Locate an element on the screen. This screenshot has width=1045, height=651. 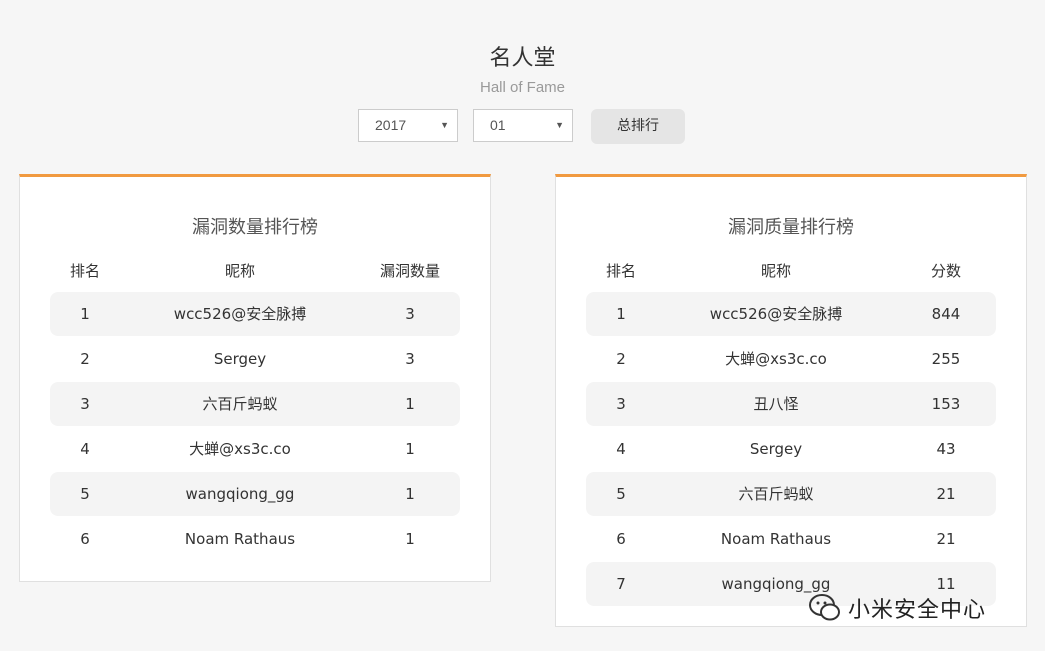
table-row: 6 Noam Rathaus 1 is located at coordinates (255, 539).